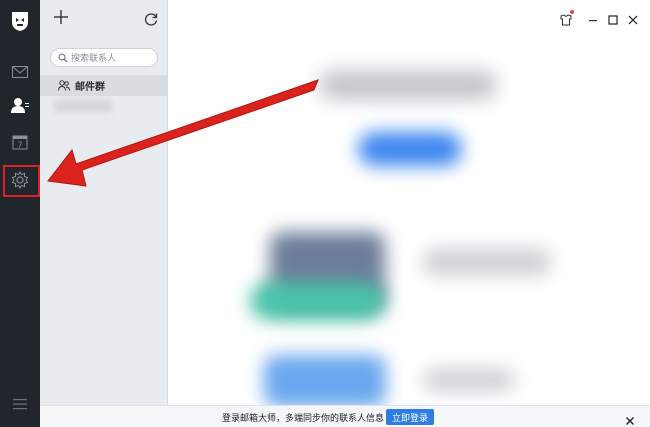 The width and height of the screenshot is (650, 427). What do you see at coordinates (572, 12) in the screenshot?
I see `notification-dot` at bounding box center [572, 12].